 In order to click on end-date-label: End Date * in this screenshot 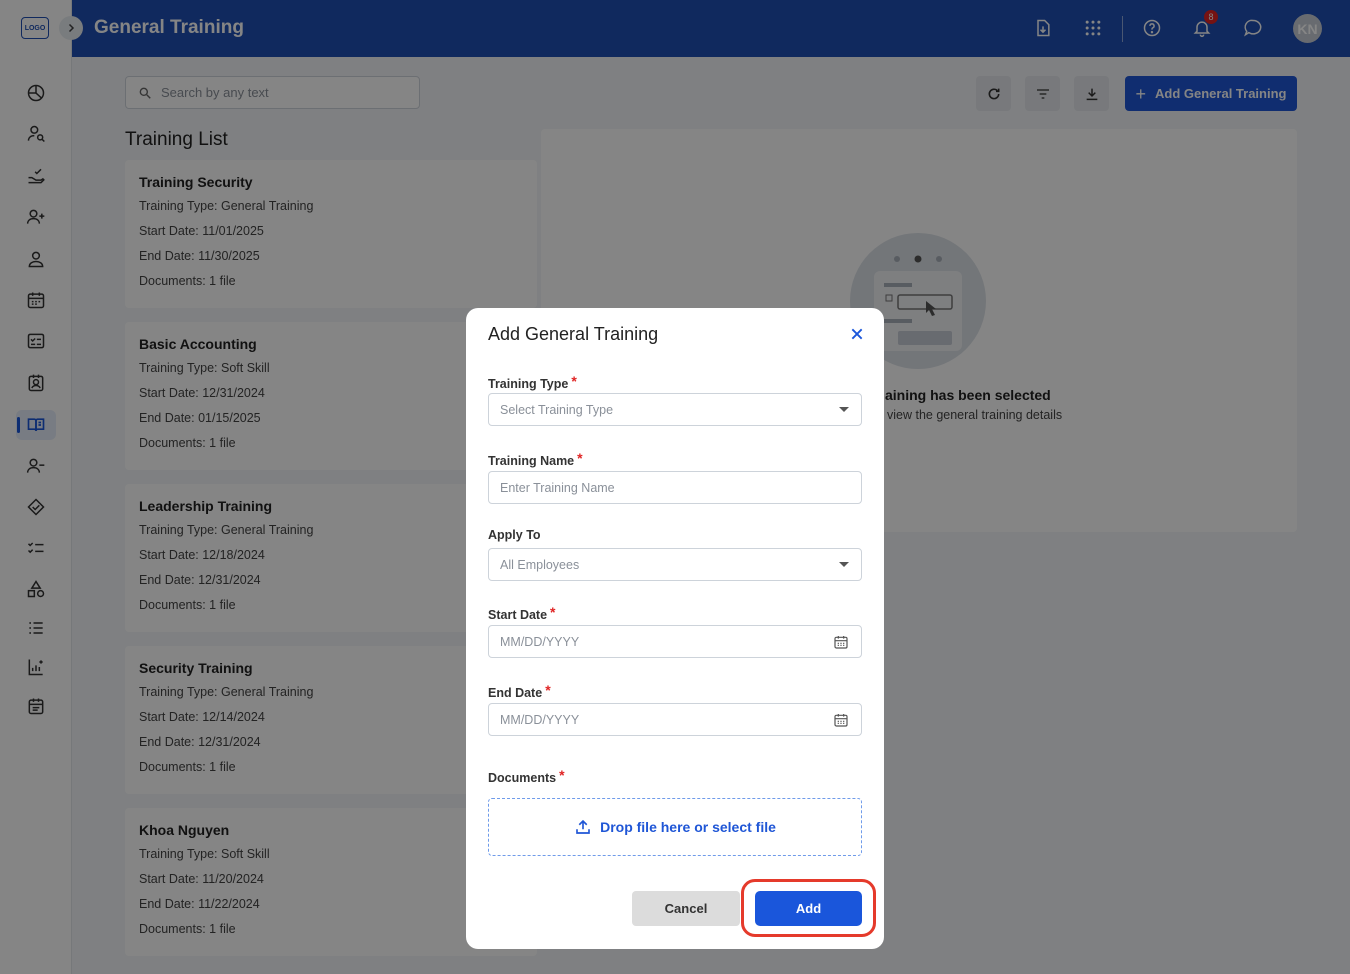, I will do `click(519, 691)`.